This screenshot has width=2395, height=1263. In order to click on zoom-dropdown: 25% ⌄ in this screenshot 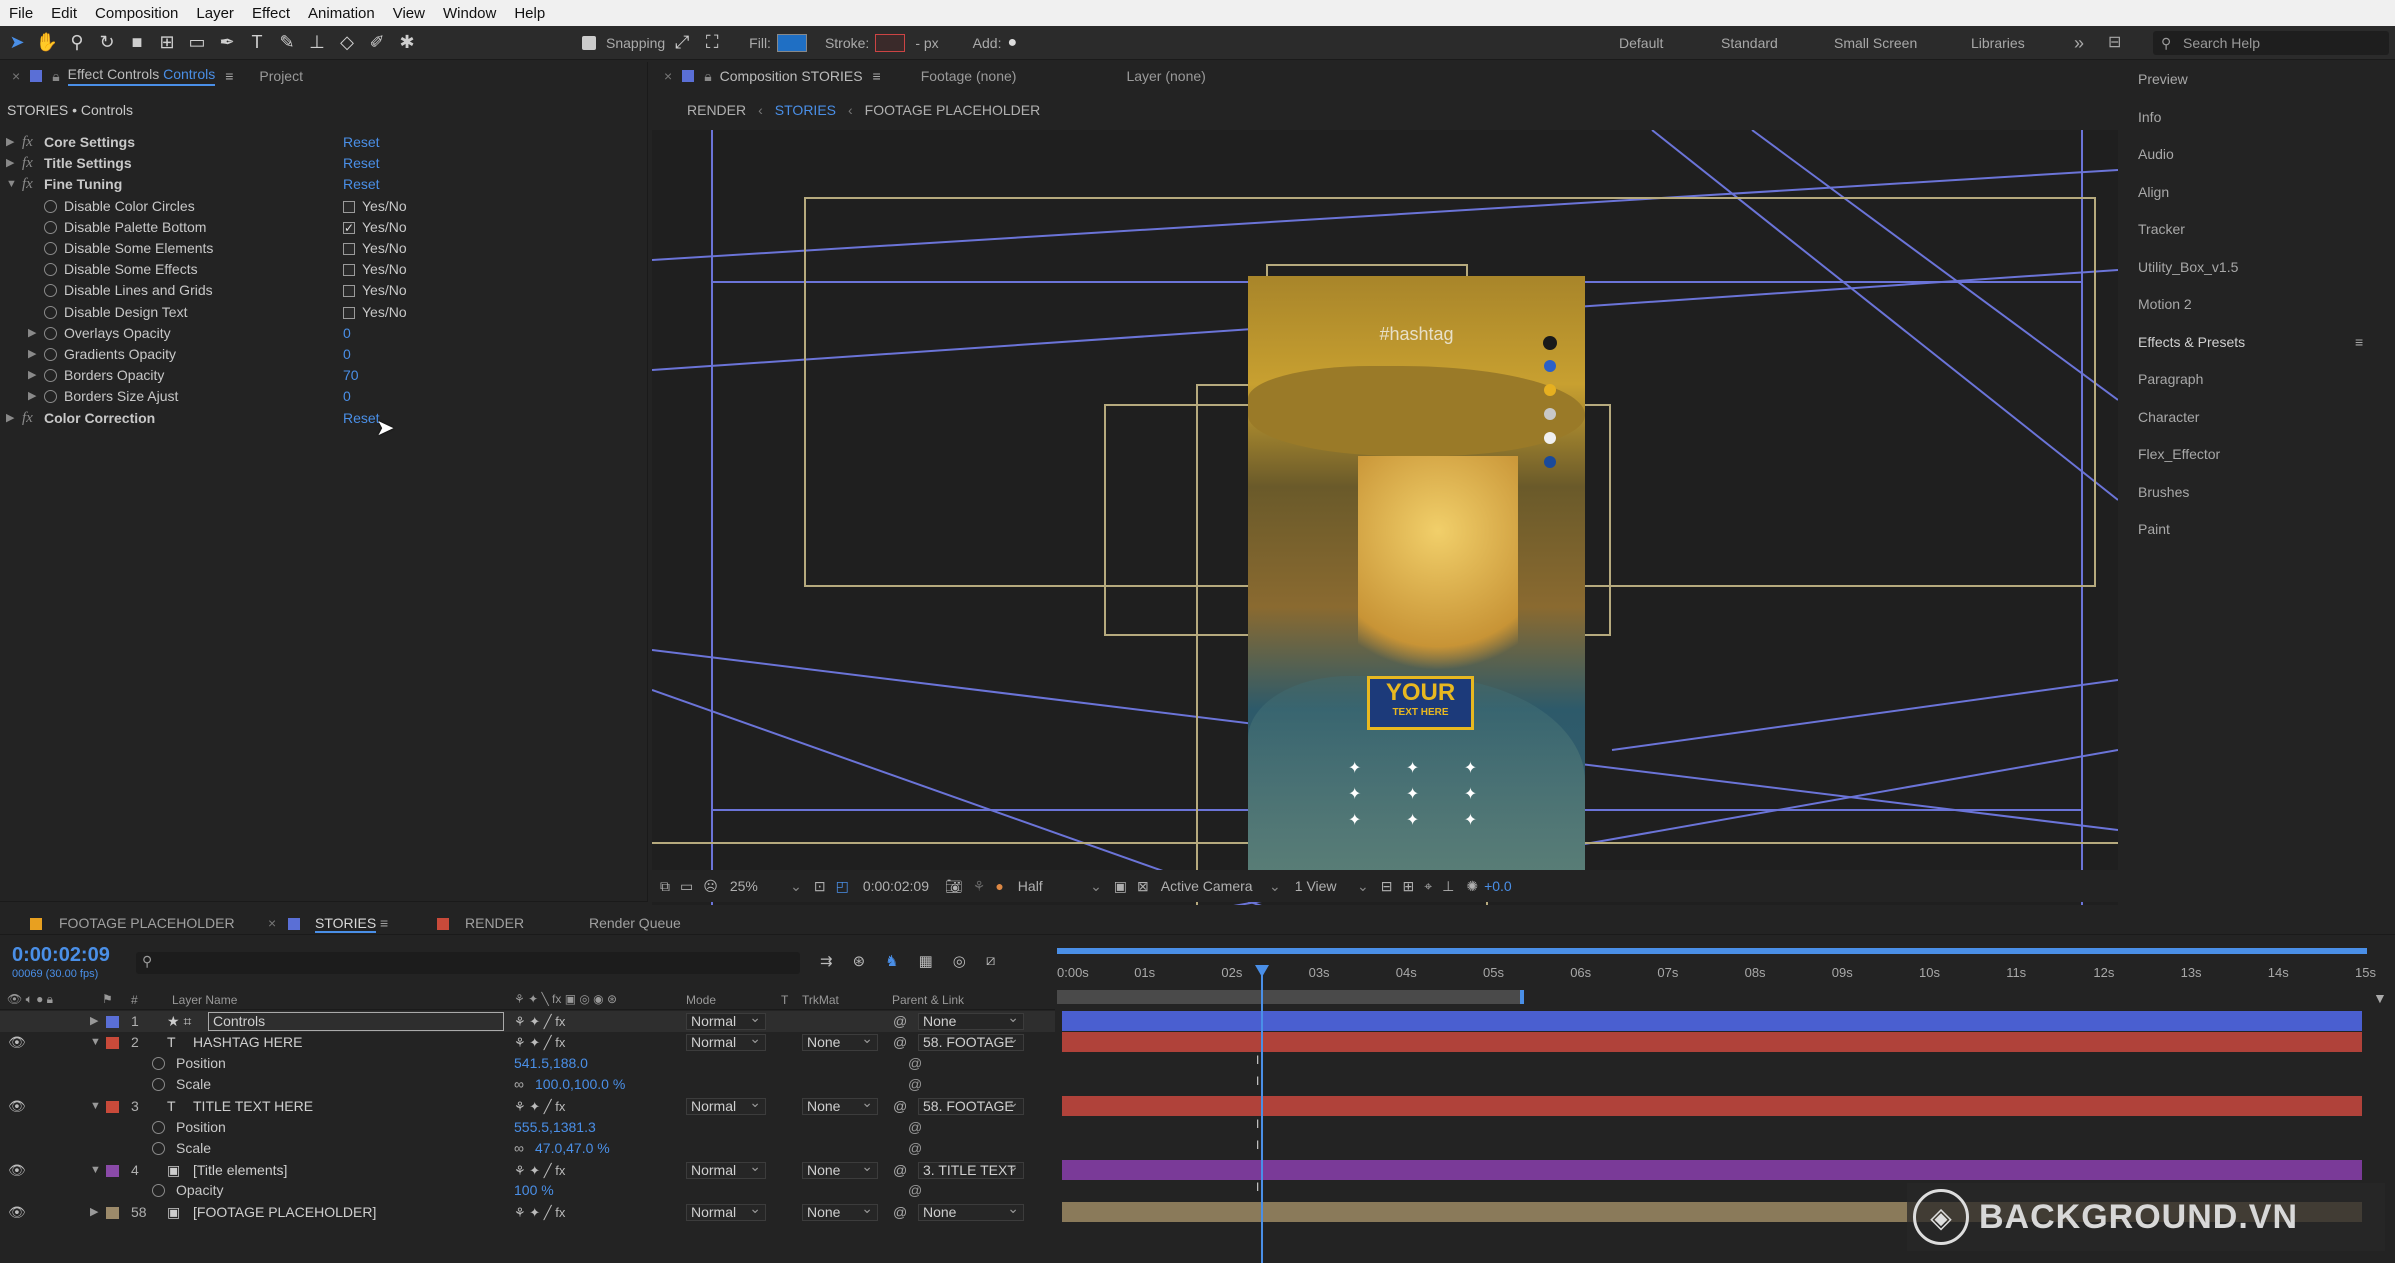, I will do `click(767, 886)`.